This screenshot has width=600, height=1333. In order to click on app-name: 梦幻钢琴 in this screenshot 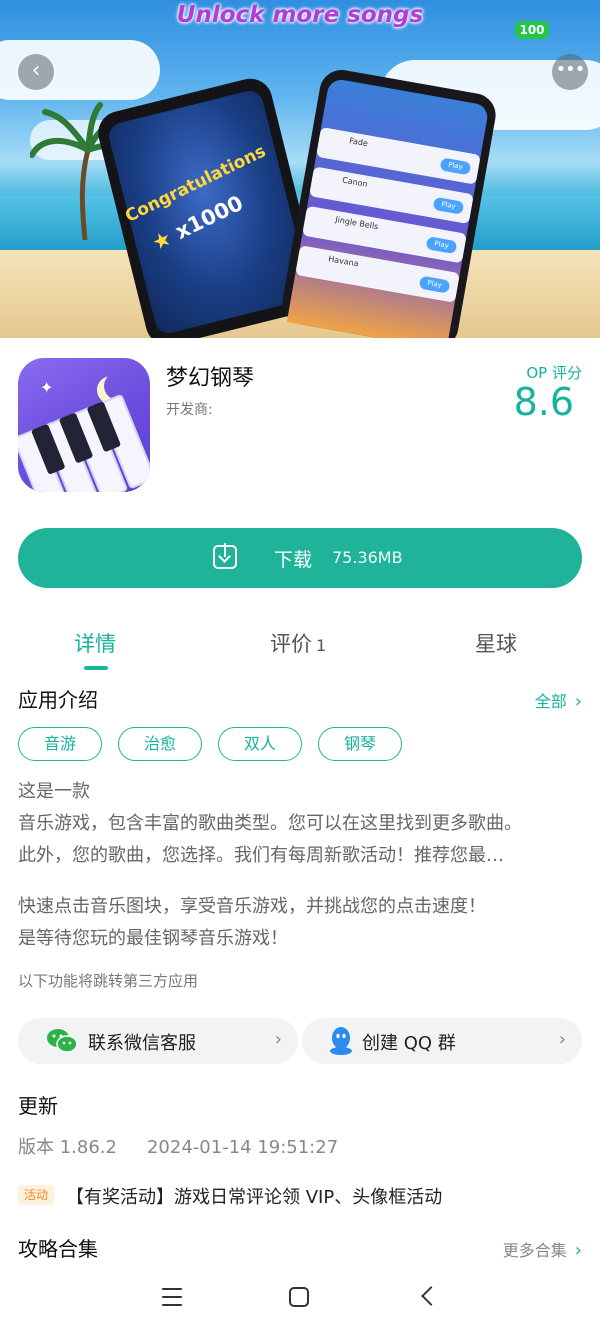, I will do `click(210, 378)`.